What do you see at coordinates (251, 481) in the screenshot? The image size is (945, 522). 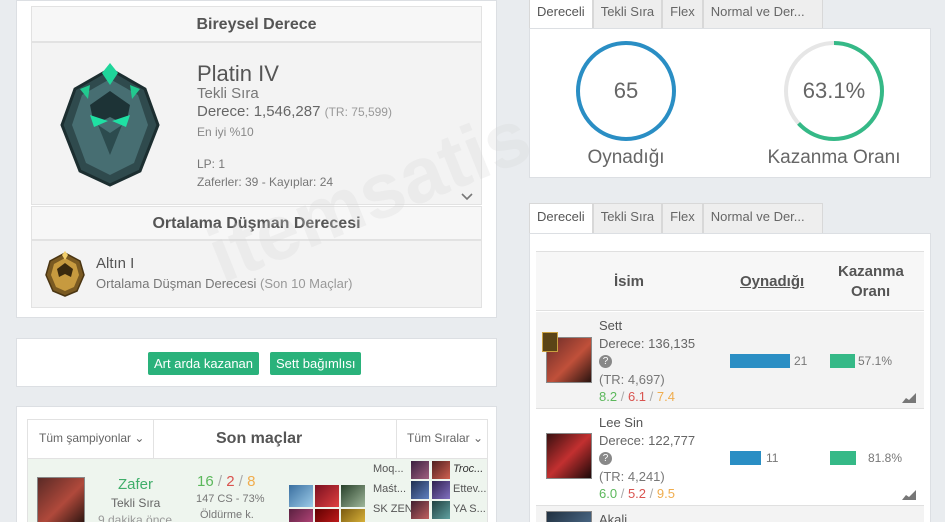 I see `match-assists: 8` at bounding box center [251, 481].